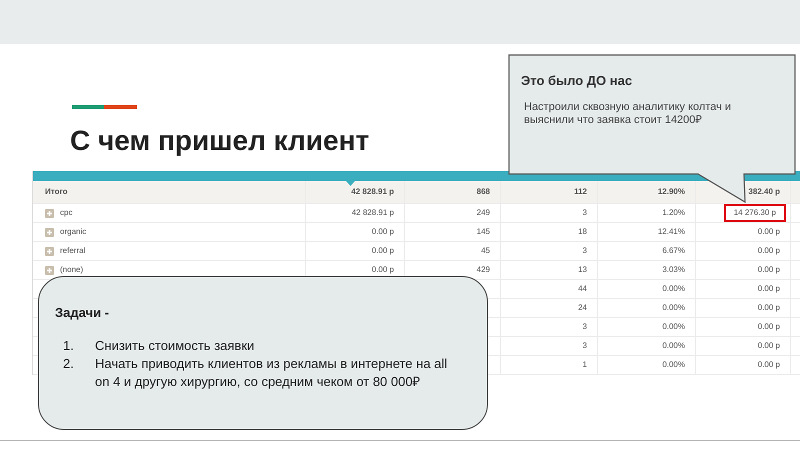 This screenshot has width=800, height=454. I want to click on list-number: 2., so click(68, 363).